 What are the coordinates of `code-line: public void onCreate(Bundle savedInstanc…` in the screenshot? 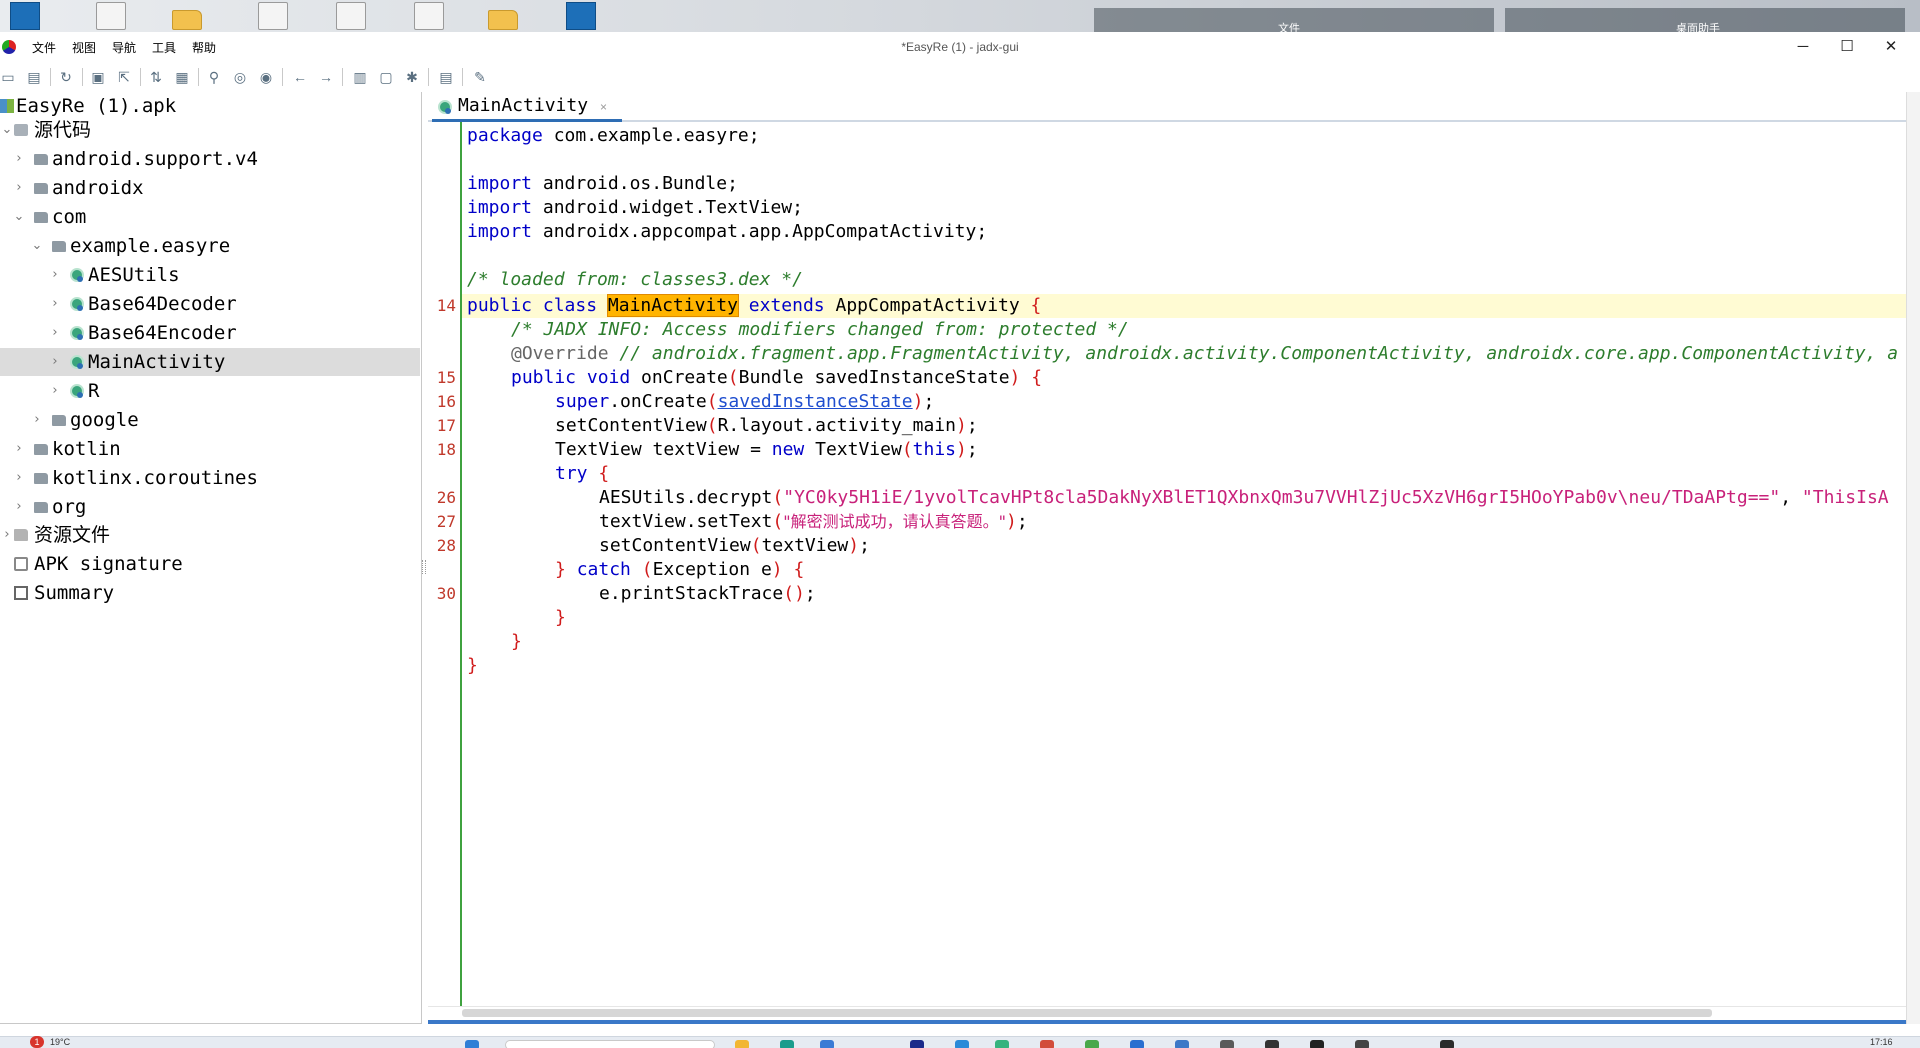 It's located at (776, 378).